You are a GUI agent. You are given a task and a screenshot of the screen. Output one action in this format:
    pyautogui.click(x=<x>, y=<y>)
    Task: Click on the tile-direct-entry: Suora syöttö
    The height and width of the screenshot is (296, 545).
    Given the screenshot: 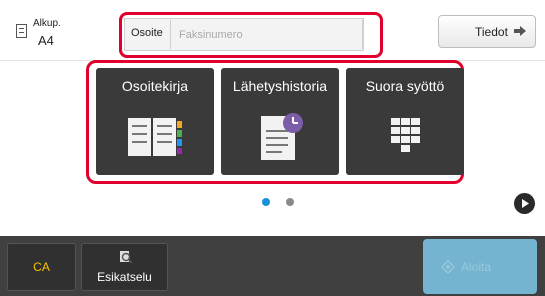 What is the action you would take?
    pyautogui.click(x=405, y=121)
    